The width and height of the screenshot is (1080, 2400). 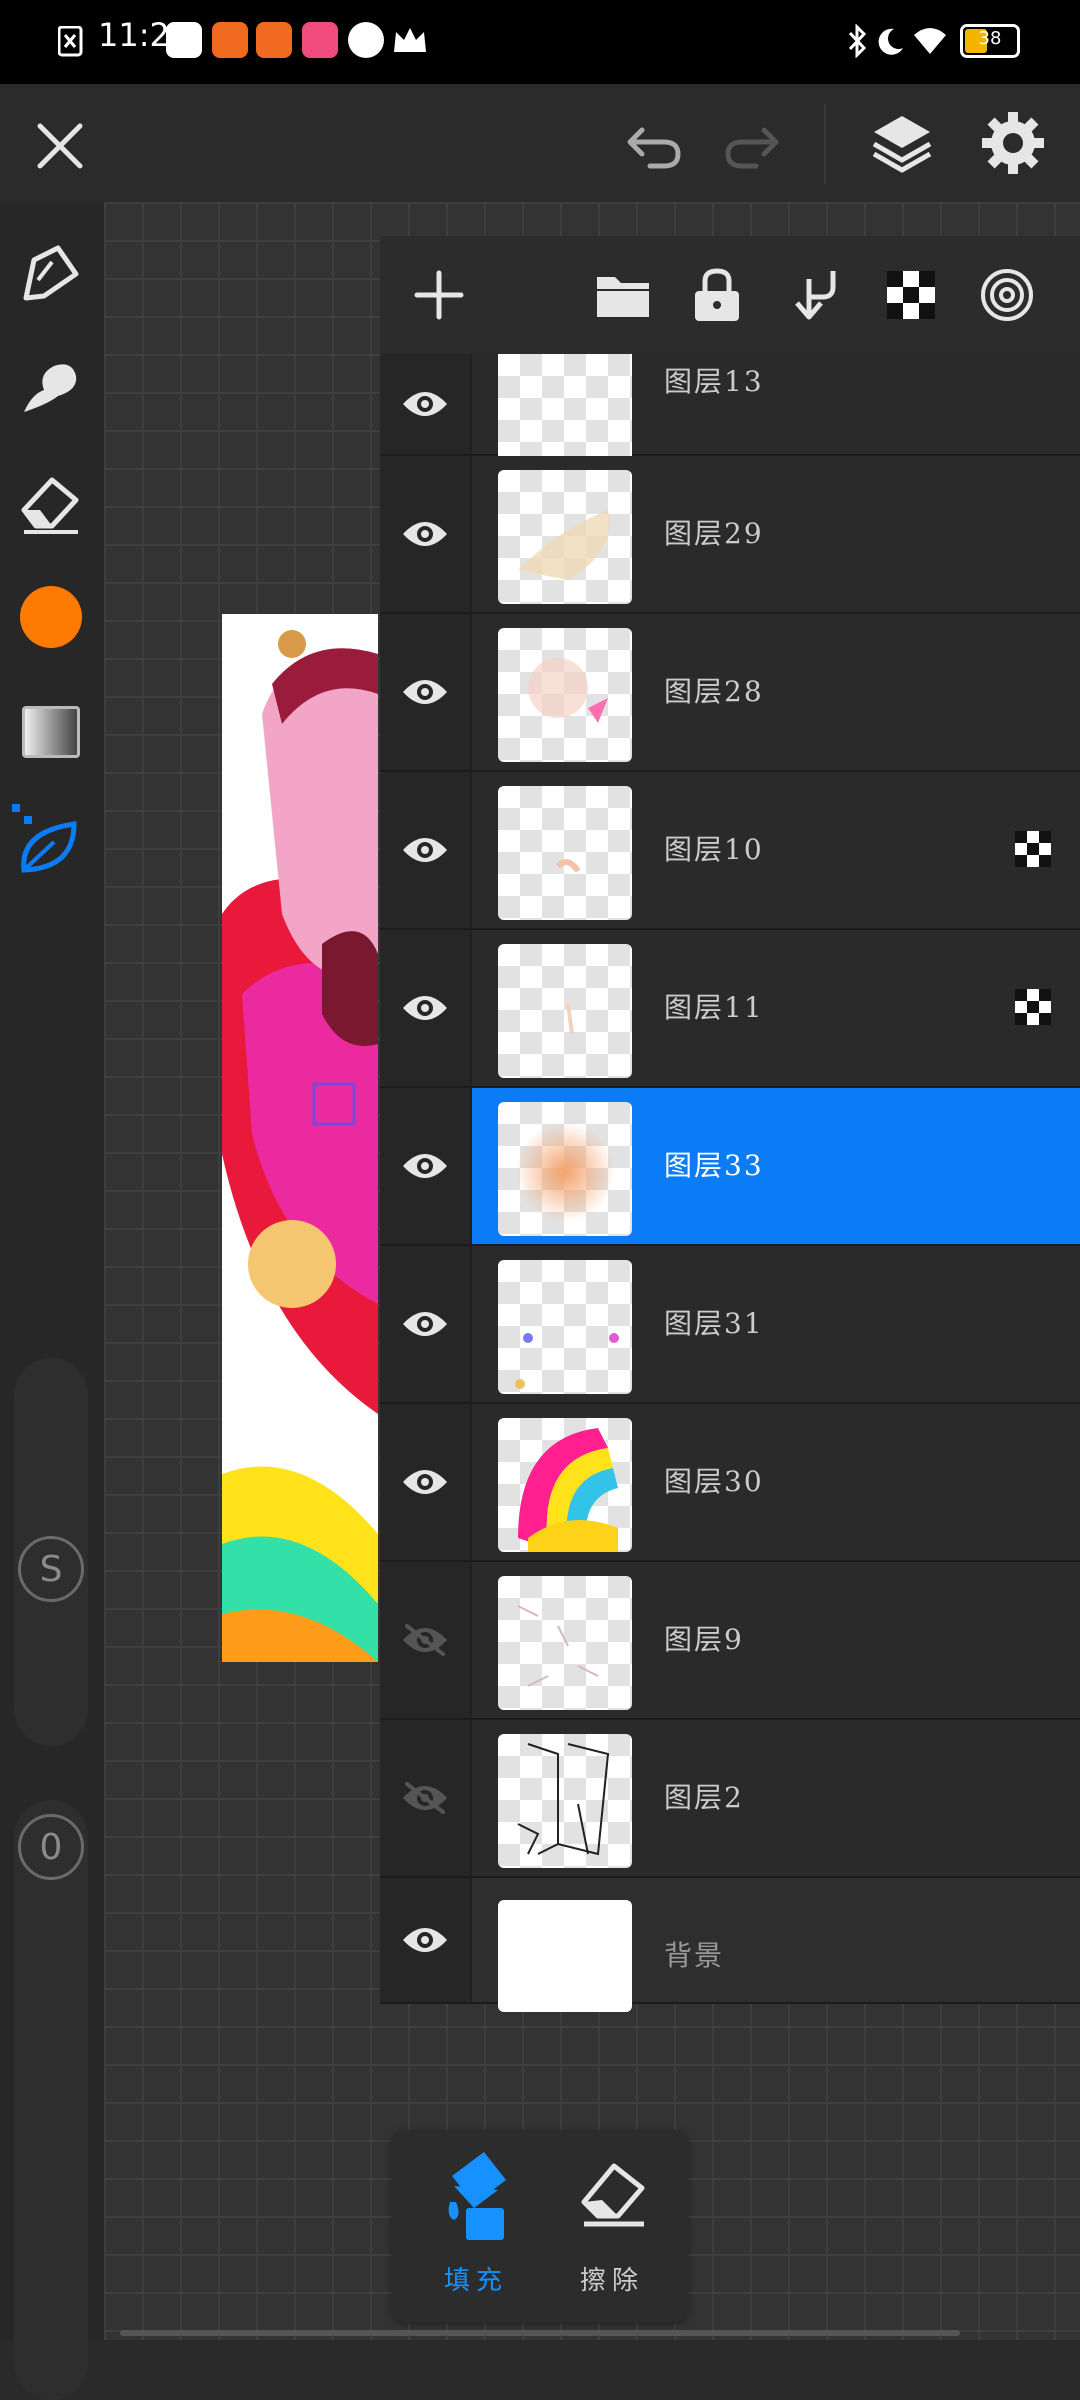 I want to click on add-icon, so click(x=439, y=295).